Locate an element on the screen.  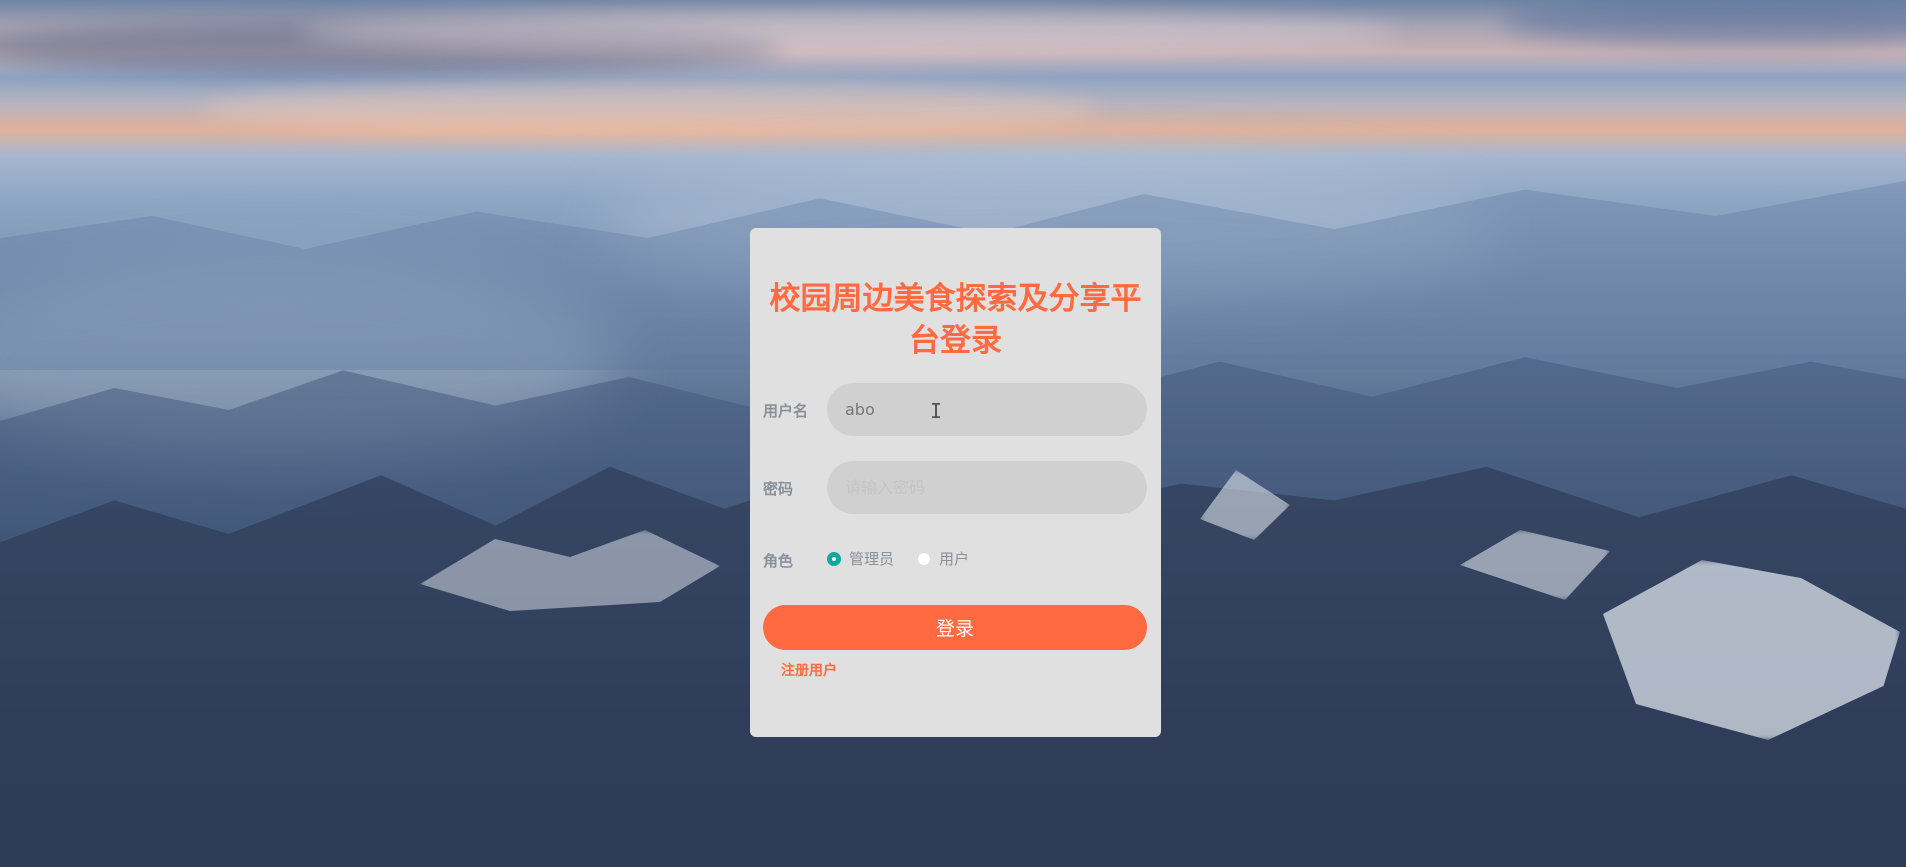
role-option-user: 用户 is located at coordinates (943, 558).